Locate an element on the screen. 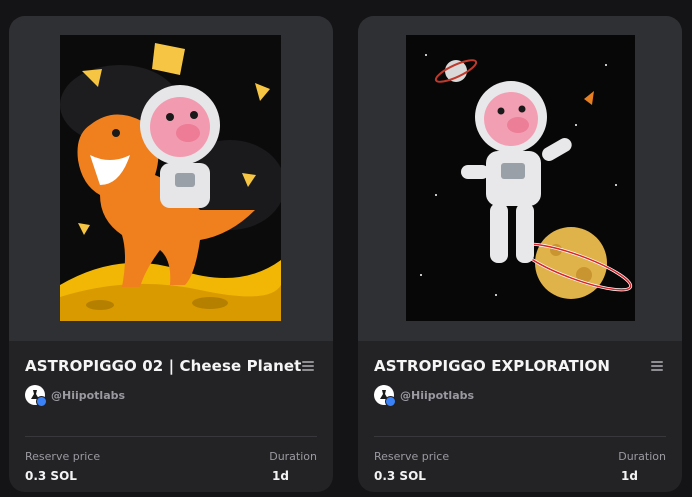  nft-title: ASTROPIGGO 02 | Cheese Planet is located at coordinates (163, 366).